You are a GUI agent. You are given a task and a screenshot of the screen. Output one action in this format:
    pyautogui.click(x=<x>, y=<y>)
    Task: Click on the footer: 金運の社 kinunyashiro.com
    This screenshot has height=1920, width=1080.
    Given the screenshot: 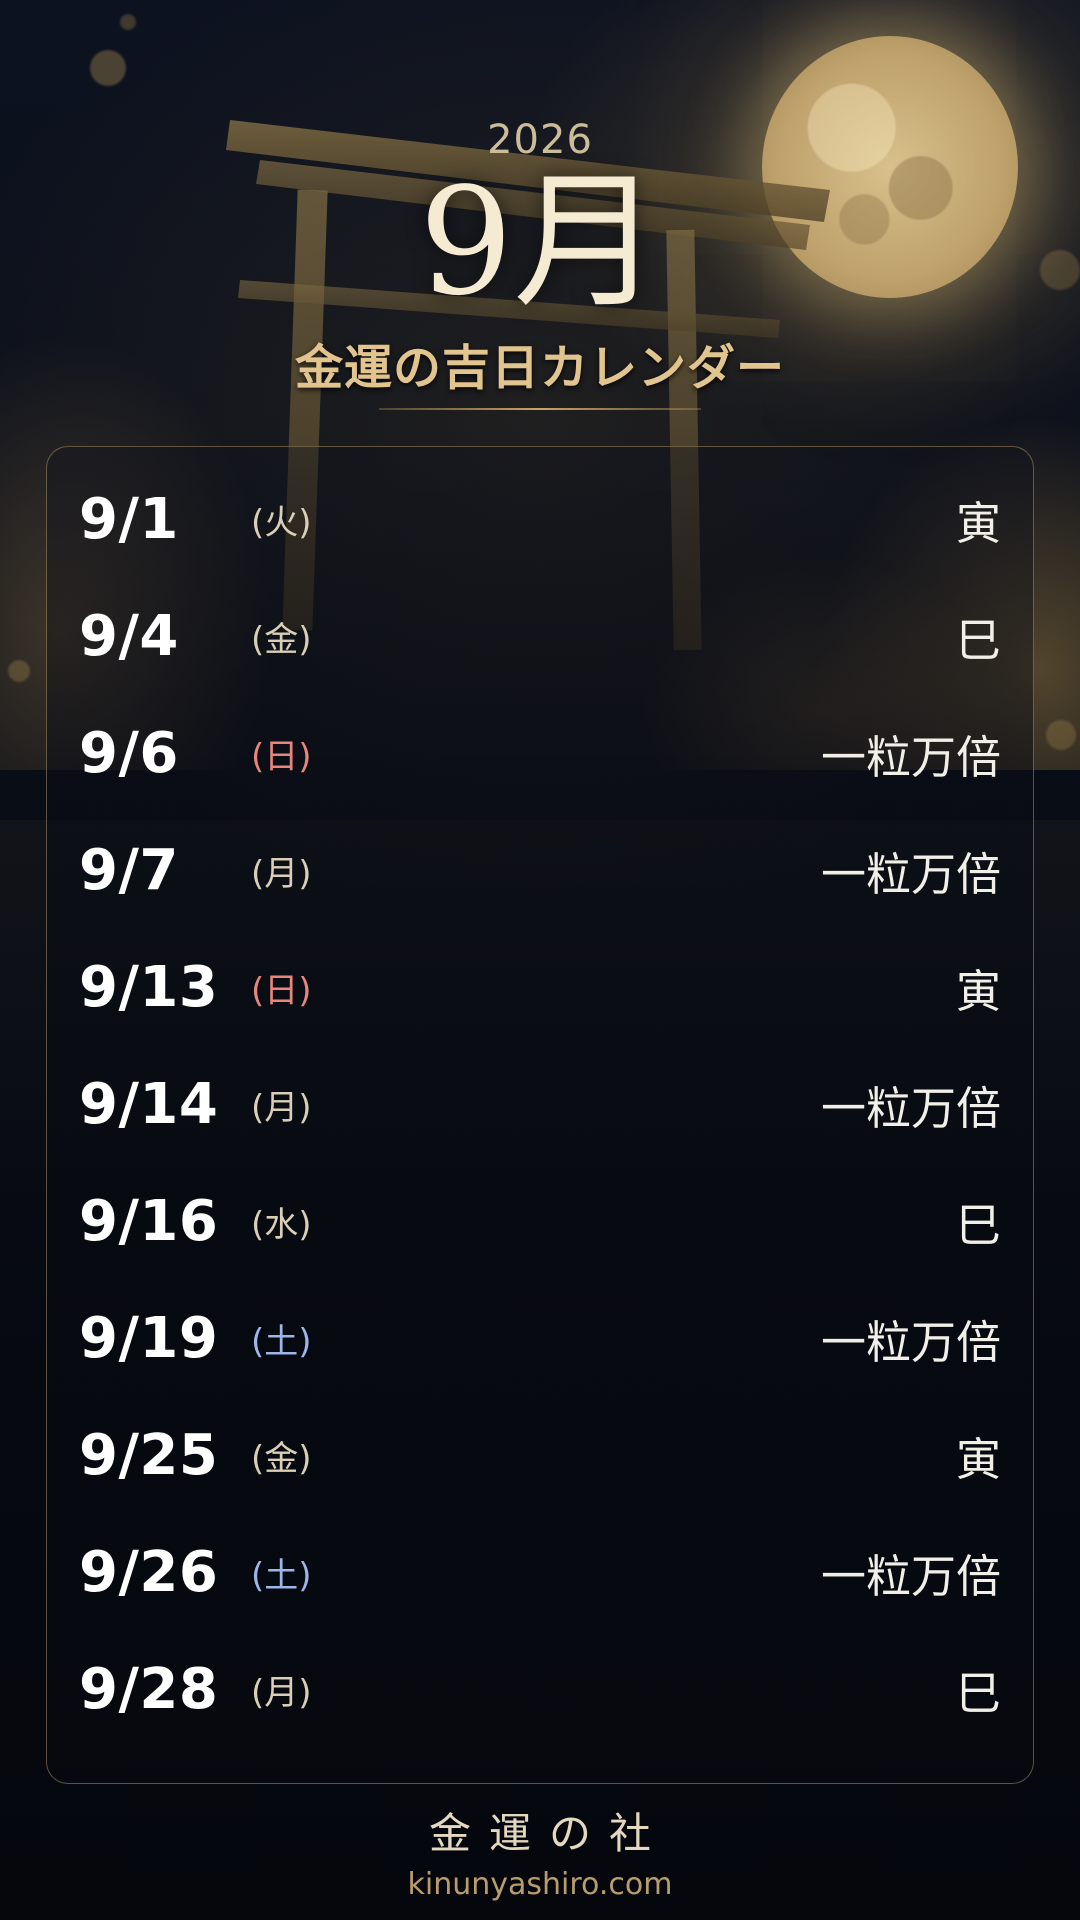 What is the action you would take?
    pyautogui.click(x=540, y=1851)
    